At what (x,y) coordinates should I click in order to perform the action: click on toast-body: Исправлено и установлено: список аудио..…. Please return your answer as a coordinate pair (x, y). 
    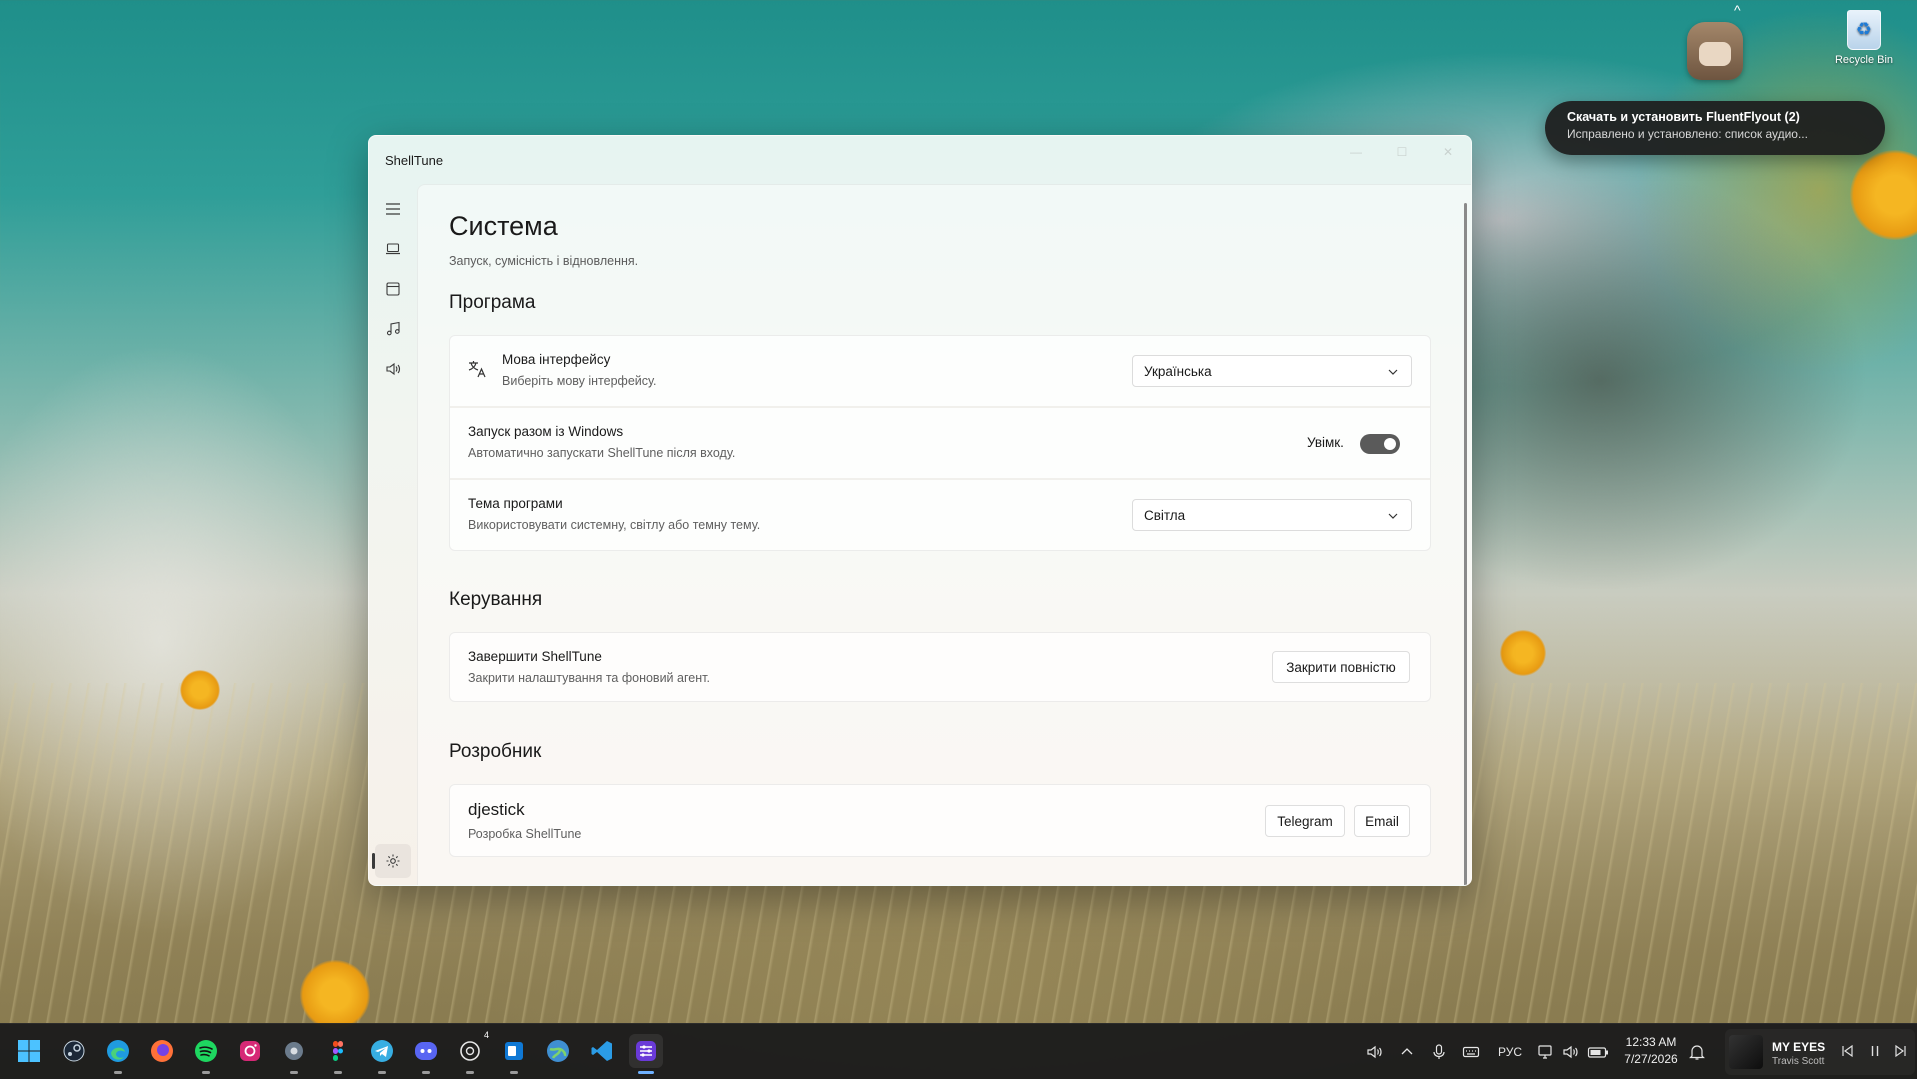
    Looking at the image, I should click on (1687, 134).